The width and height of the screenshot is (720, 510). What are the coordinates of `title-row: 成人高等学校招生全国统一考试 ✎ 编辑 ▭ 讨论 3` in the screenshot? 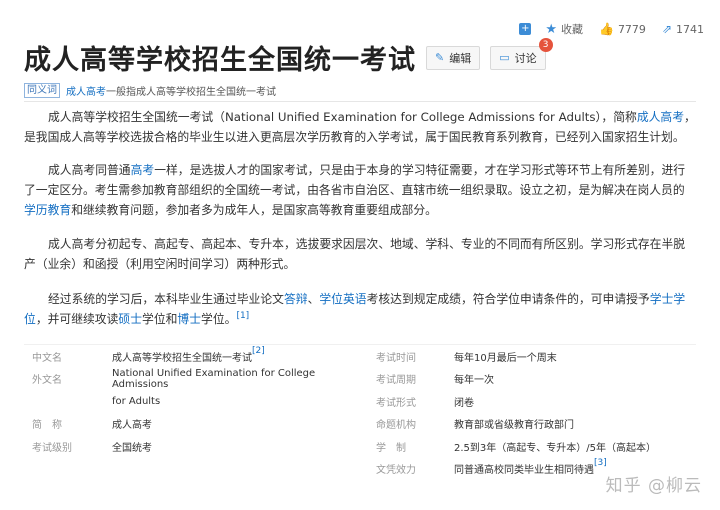 It's located at (288, 57).